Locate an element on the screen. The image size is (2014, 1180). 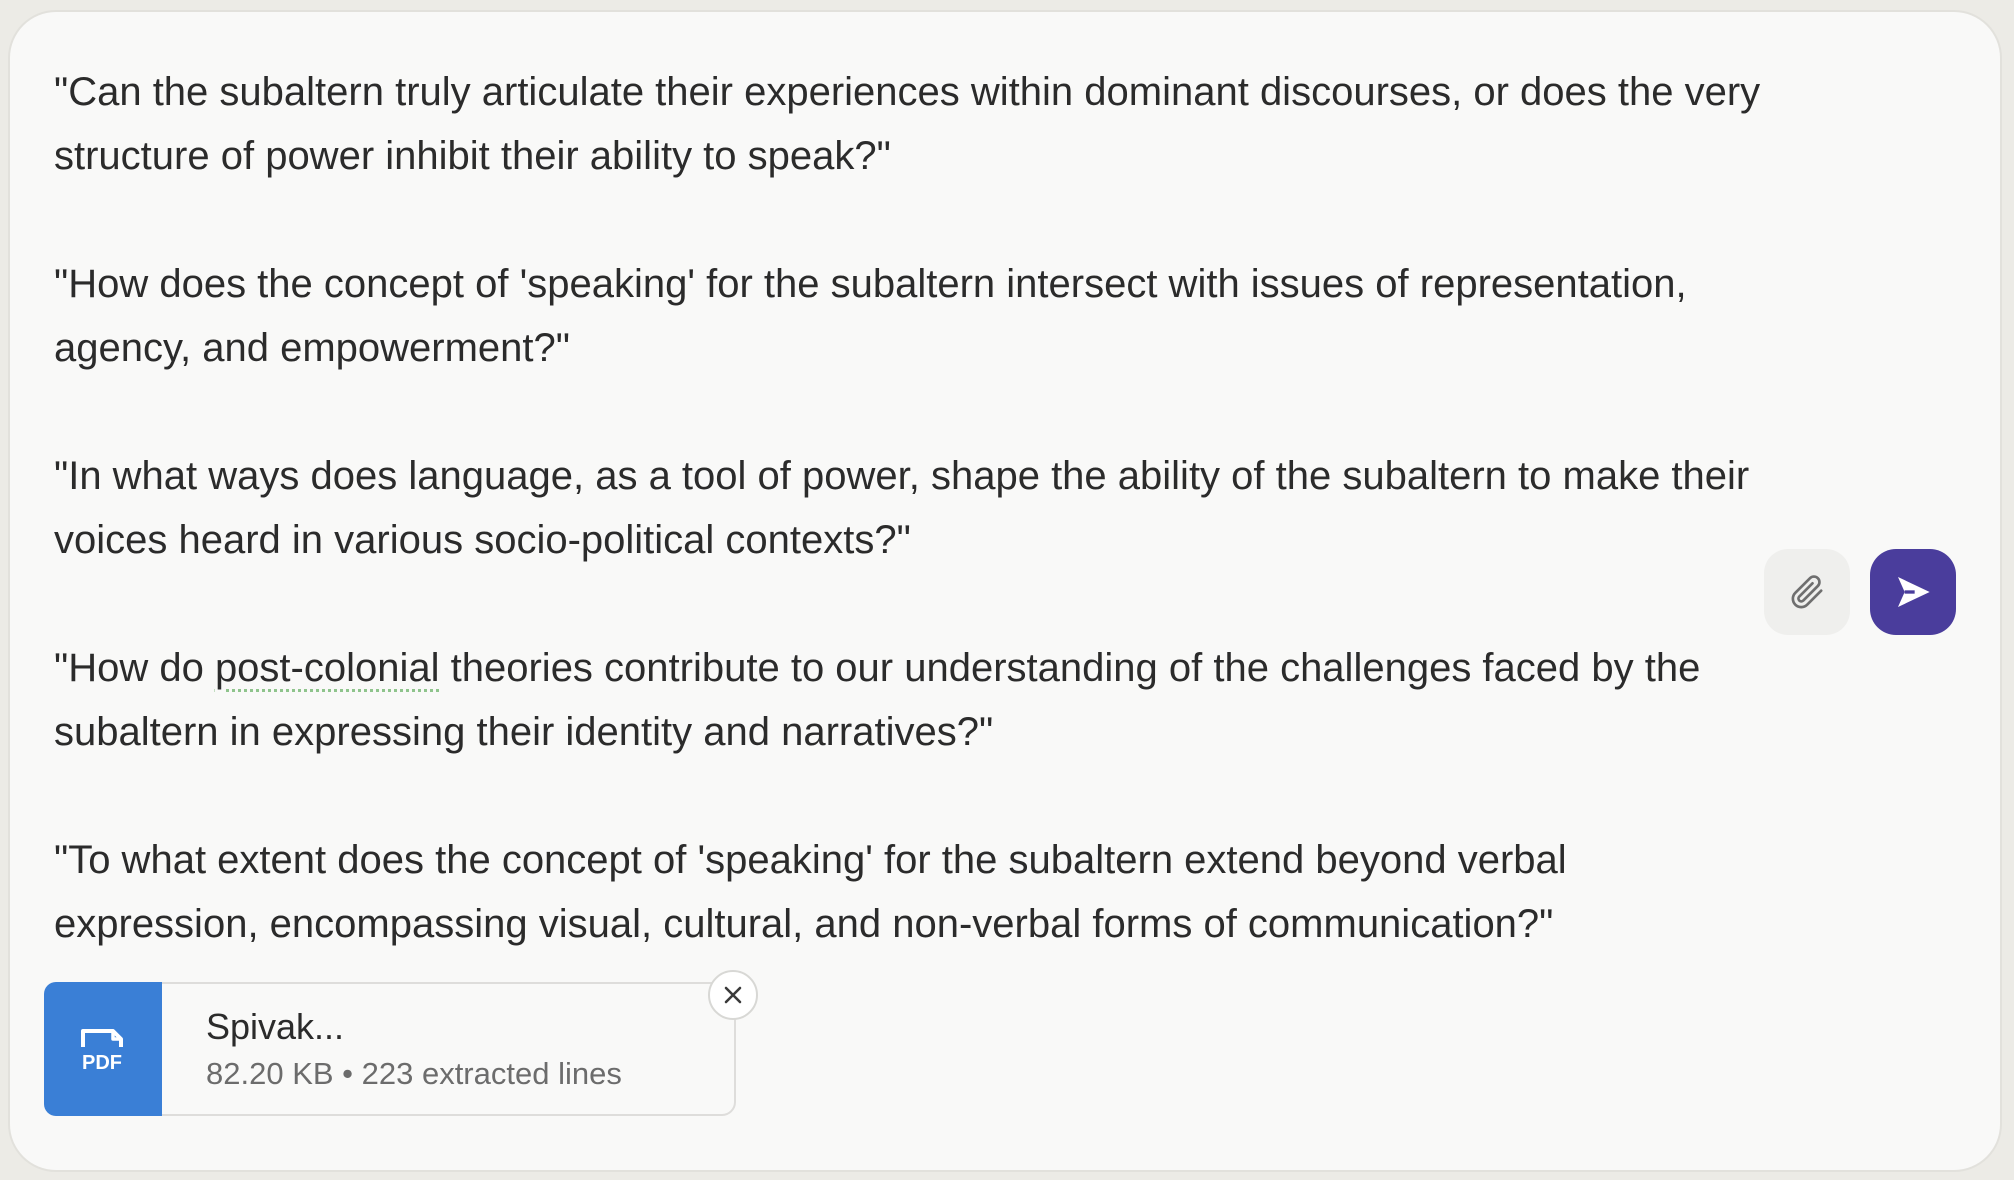
remove-attachment-button is located at coordinates (733, 995).